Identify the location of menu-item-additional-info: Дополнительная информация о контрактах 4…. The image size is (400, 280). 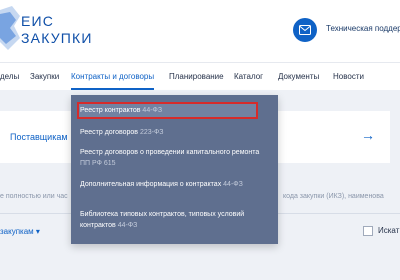
(175, 184).